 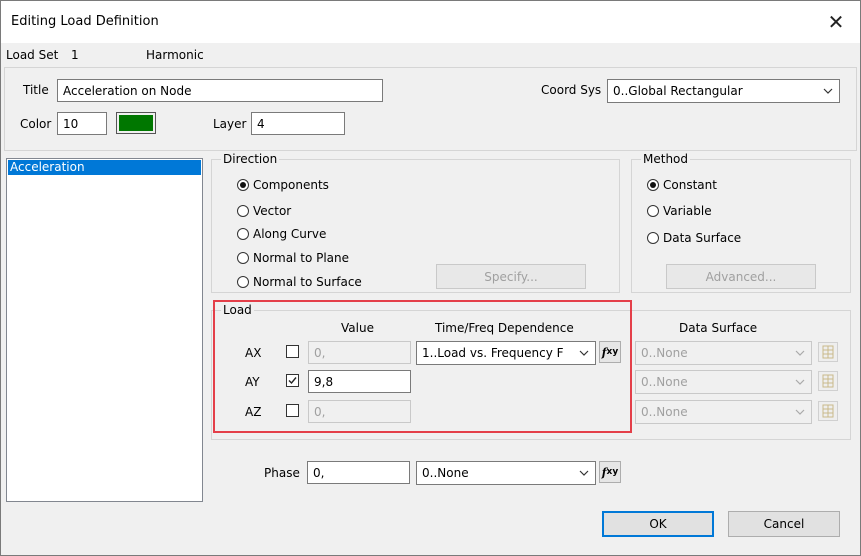 What do you see at coordinates (75, 55) in the screenshot?
I see `load-set-id: 1` at bounding box center [75, 55].